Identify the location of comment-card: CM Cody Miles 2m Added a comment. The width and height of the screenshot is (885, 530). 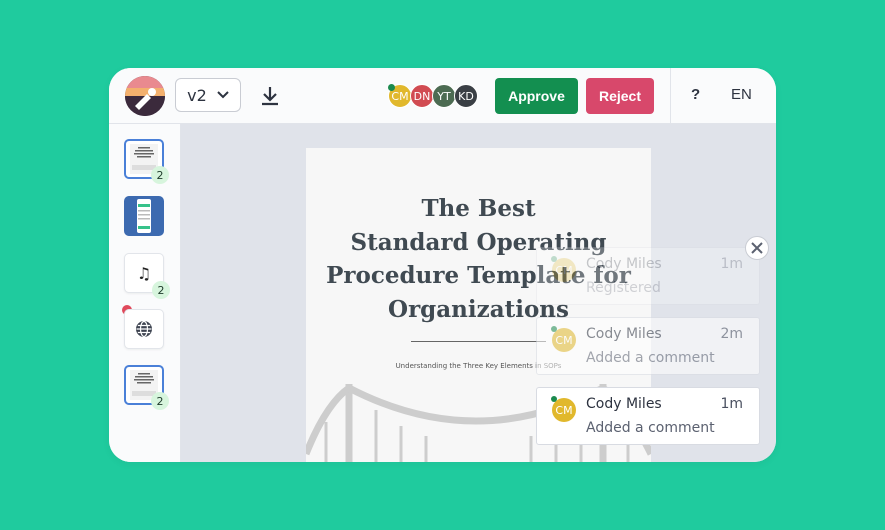
(648, 346).